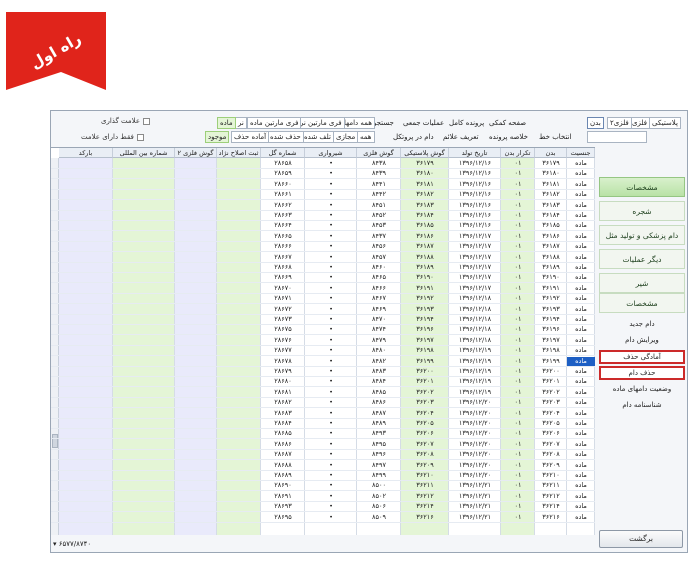 The width and height of the screenshot is (700, 561). Describe the element at coordinates (144, 153) in the screenshot. I see `column-header: شماره بین المللی` at that location.